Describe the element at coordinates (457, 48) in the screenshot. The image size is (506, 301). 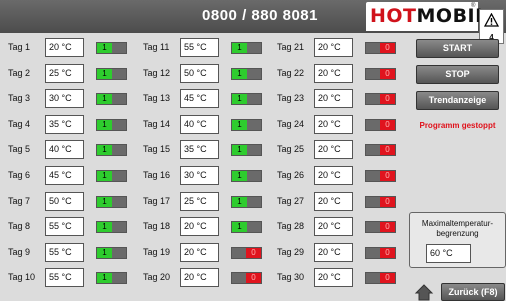
I see `start-button: START` at that location.